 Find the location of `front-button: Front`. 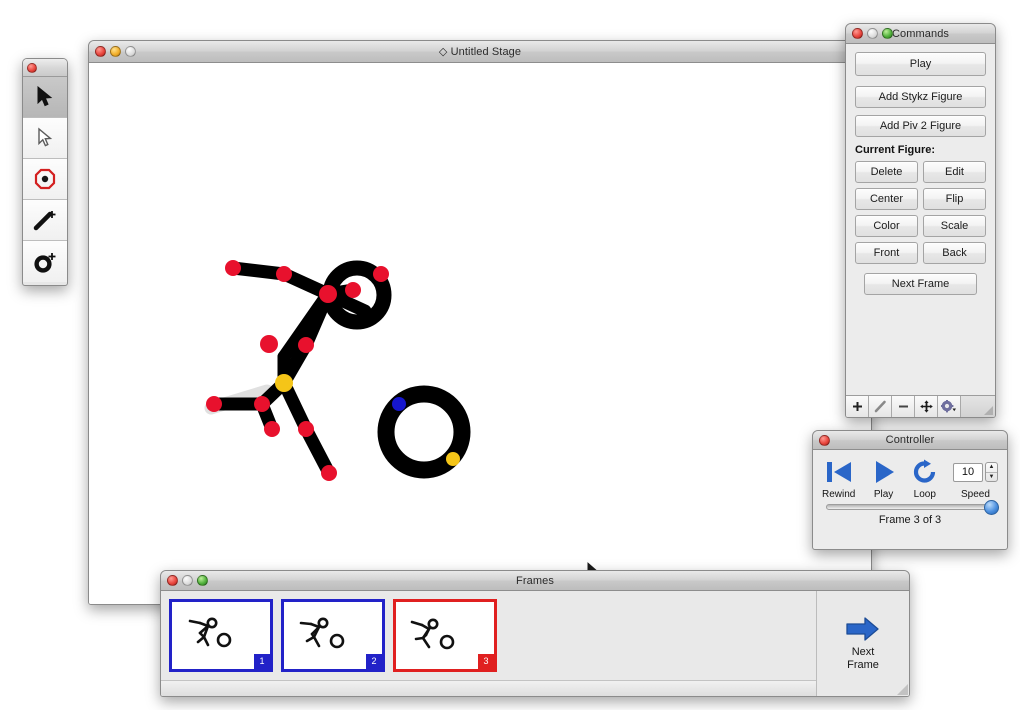

front-button: Front is located at coordinates (886, 253).